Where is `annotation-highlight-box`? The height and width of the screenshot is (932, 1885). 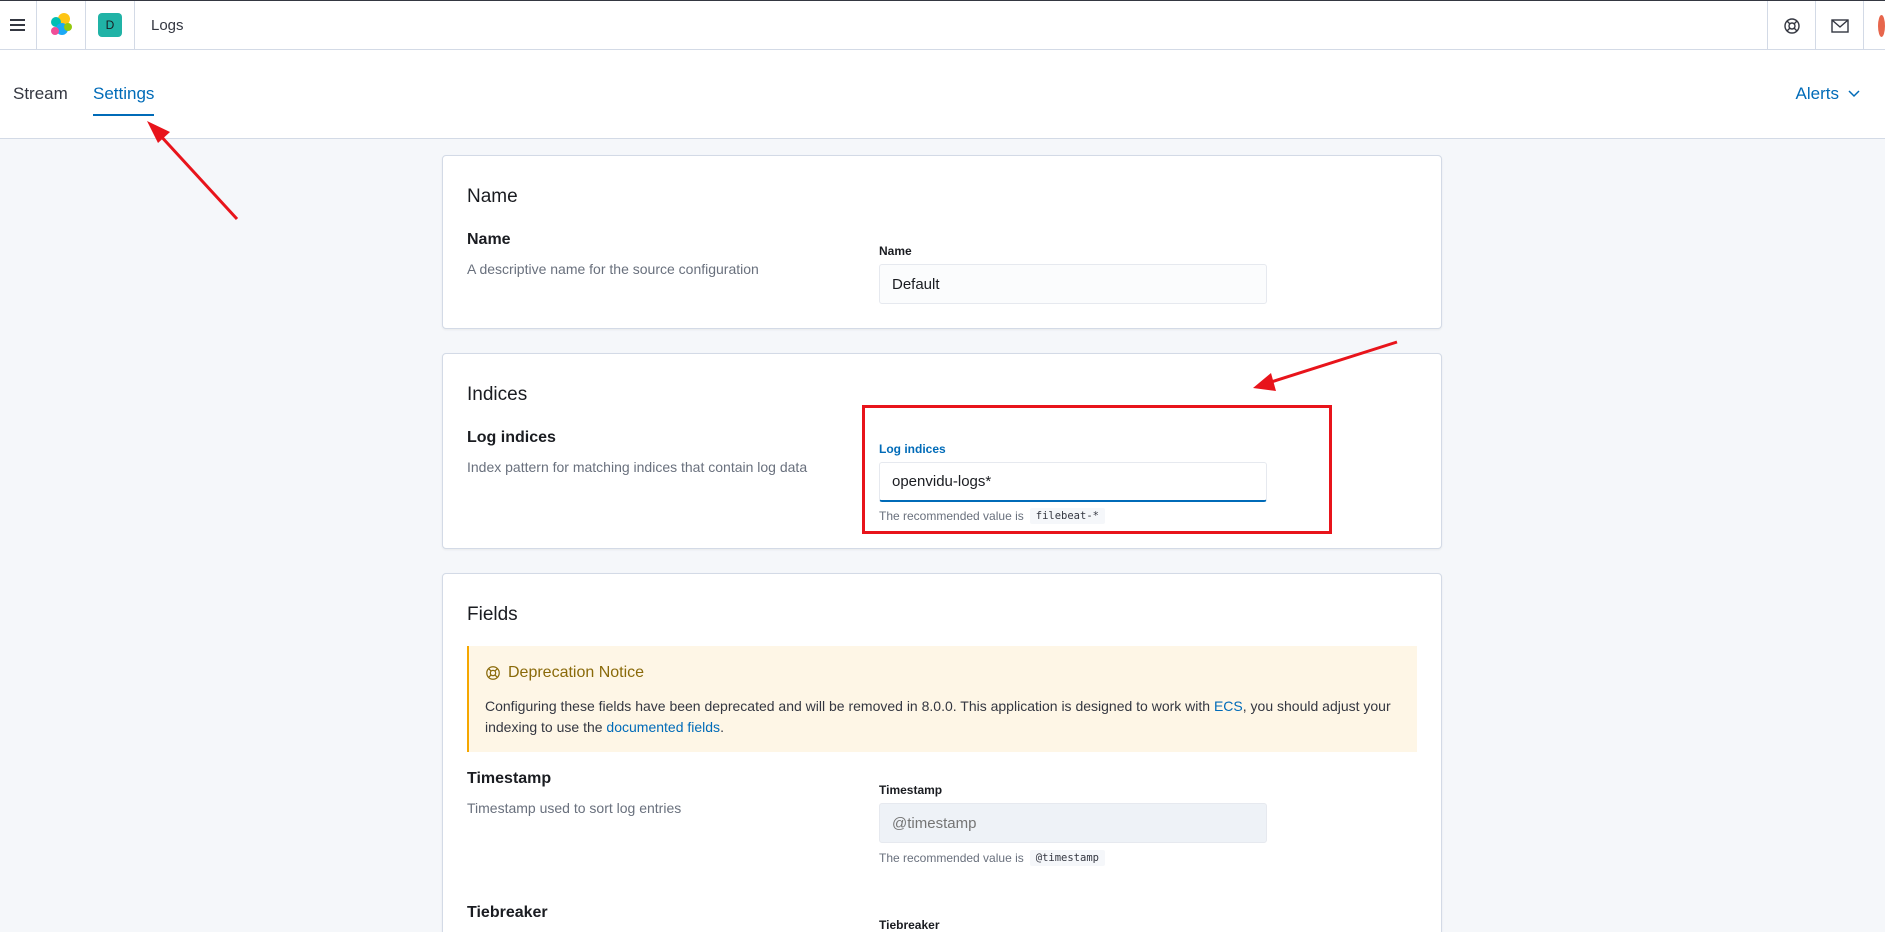 annotation-highlight-box is located at coordinates (1097, 469).